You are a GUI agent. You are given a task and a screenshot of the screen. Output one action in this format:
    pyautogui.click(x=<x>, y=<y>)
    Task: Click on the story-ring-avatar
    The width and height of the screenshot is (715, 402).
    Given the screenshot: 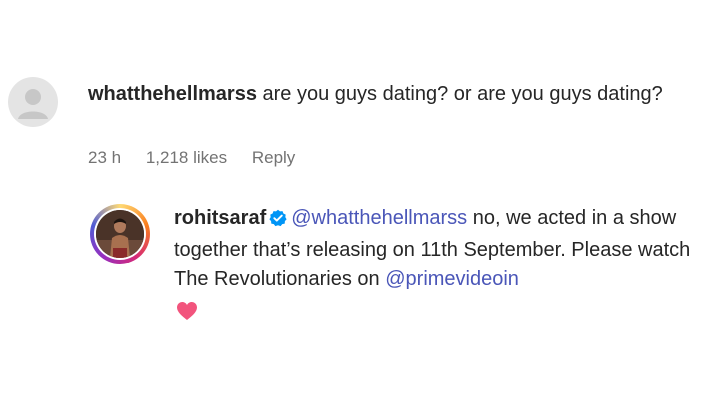 What is the action you would take?
    pyautogui.click(x=120, y=234)
    